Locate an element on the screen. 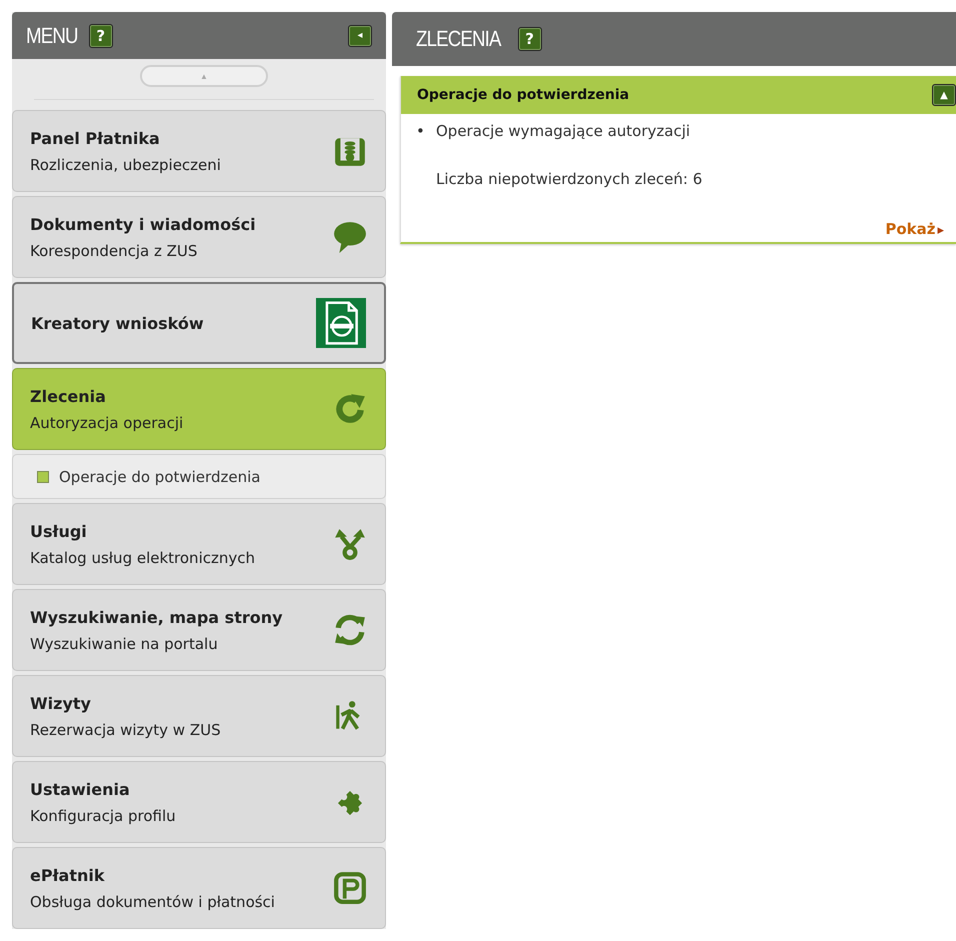 This screenshot has height=941, width=956. item-title: Dokumenty i wiadomości is located at coordinates (143, 224).